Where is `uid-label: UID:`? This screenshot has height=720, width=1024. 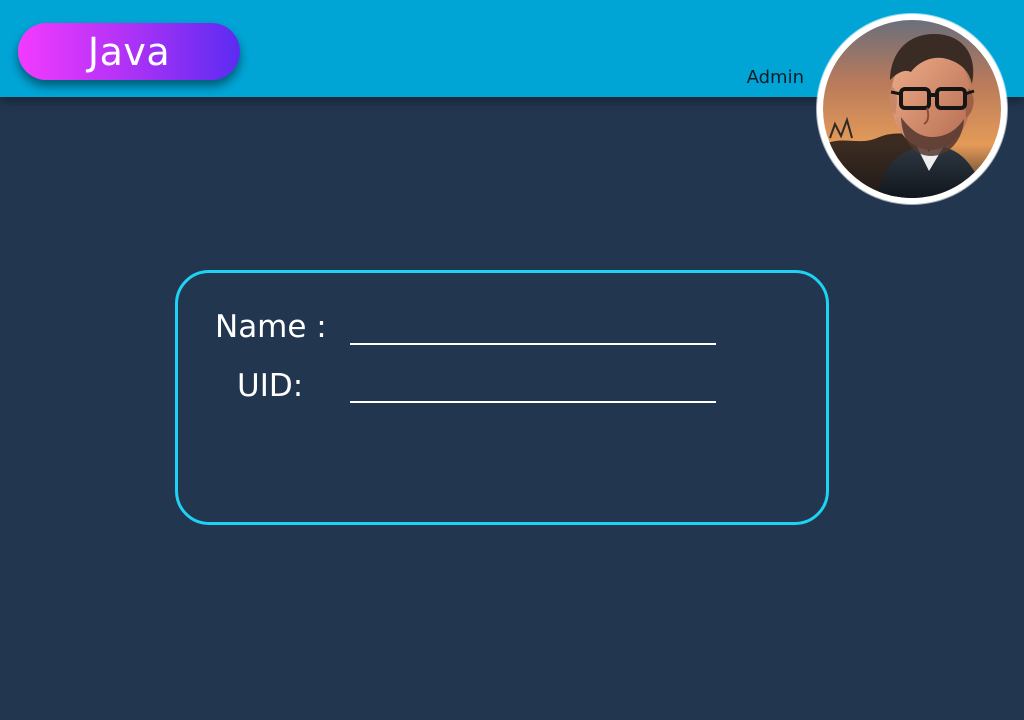 uid-label: UID: is located at coordinates (270, 386).